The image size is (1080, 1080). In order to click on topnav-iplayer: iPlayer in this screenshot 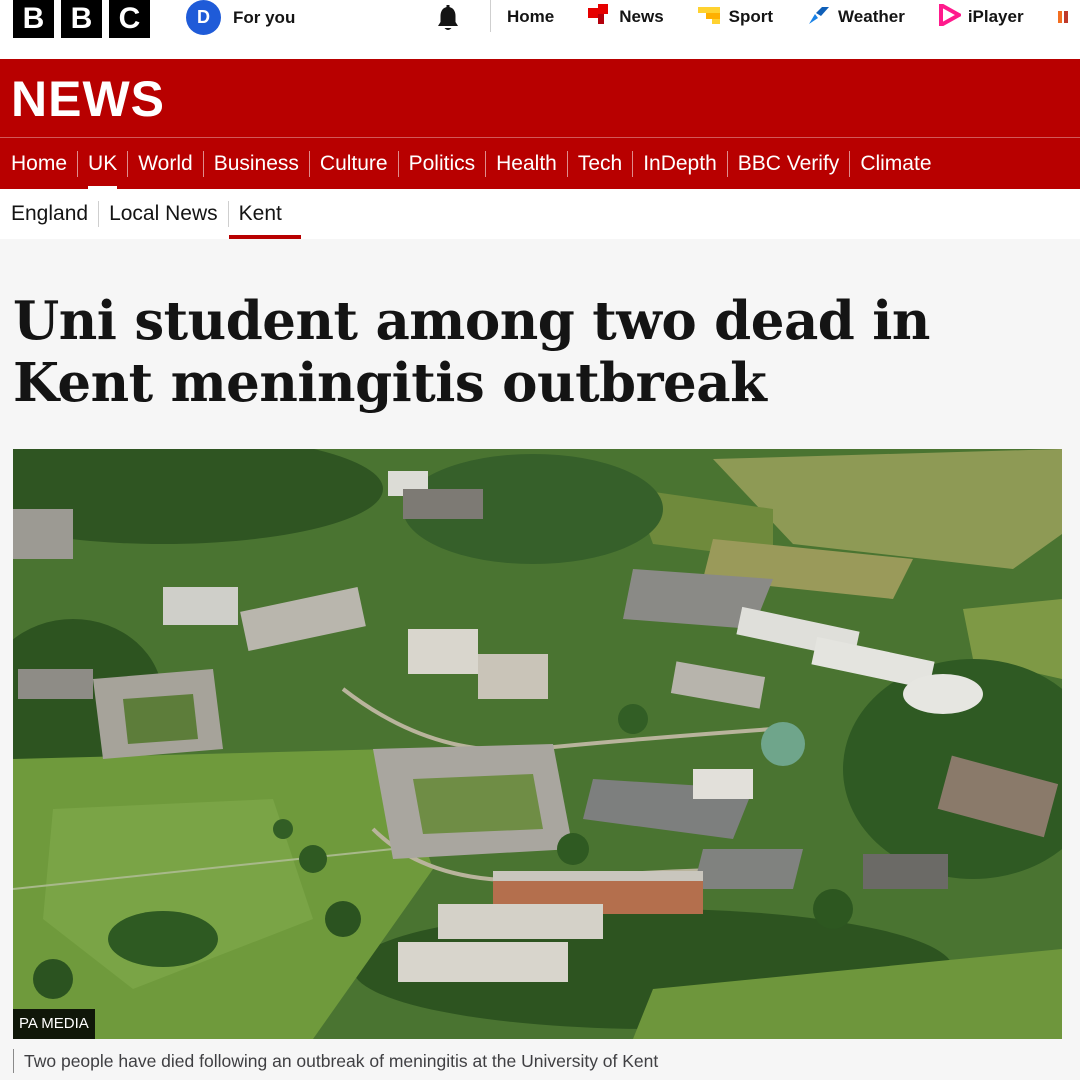, I will do `click(981, 16)`.